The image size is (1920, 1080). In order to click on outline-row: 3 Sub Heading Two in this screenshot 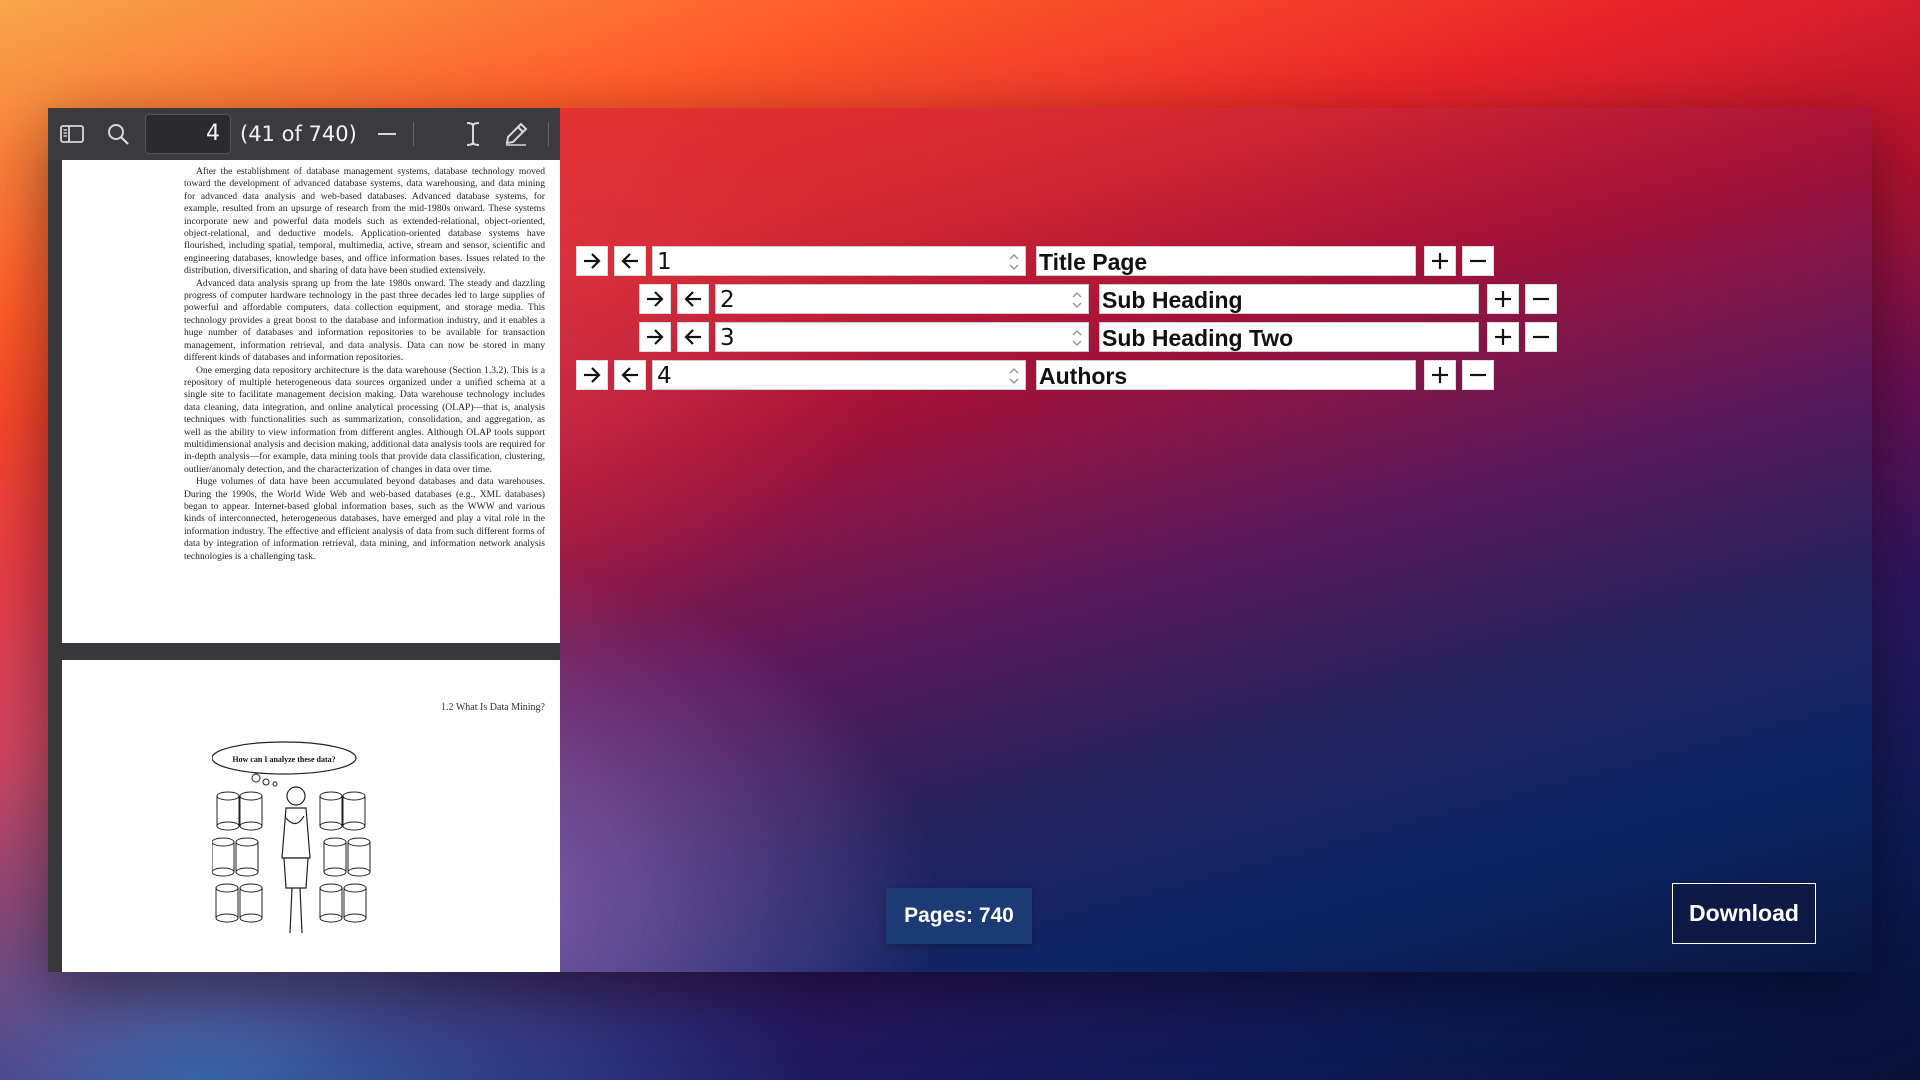, I will do `click(1125, 337)`.